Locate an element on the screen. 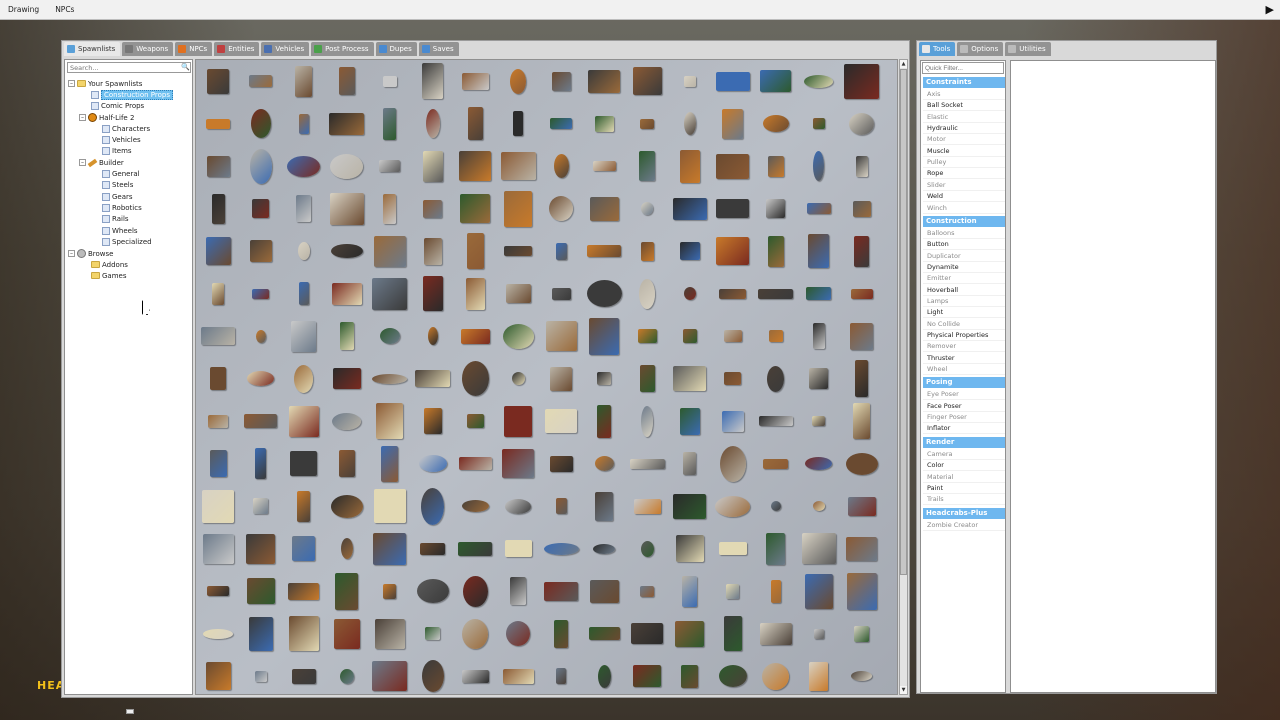  tool-item: Pulley is located at coordinates (964, 163).